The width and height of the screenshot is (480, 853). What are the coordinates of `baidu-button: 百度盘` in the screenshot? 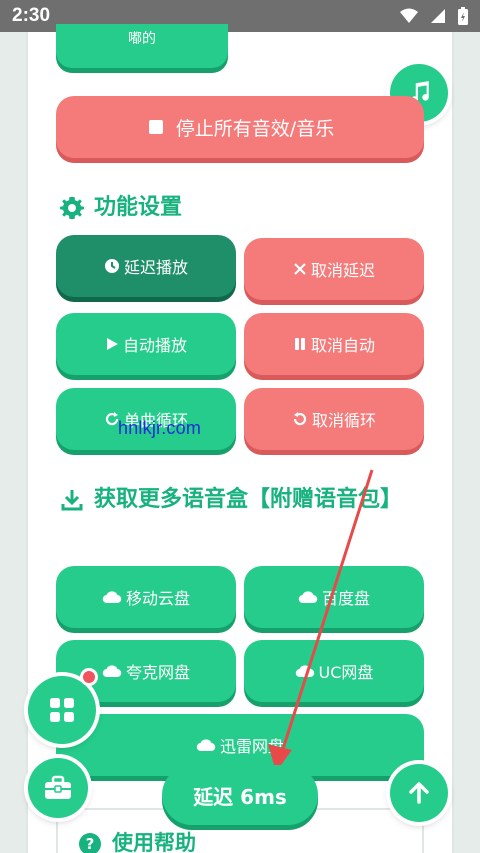 It's located at (334, 597).